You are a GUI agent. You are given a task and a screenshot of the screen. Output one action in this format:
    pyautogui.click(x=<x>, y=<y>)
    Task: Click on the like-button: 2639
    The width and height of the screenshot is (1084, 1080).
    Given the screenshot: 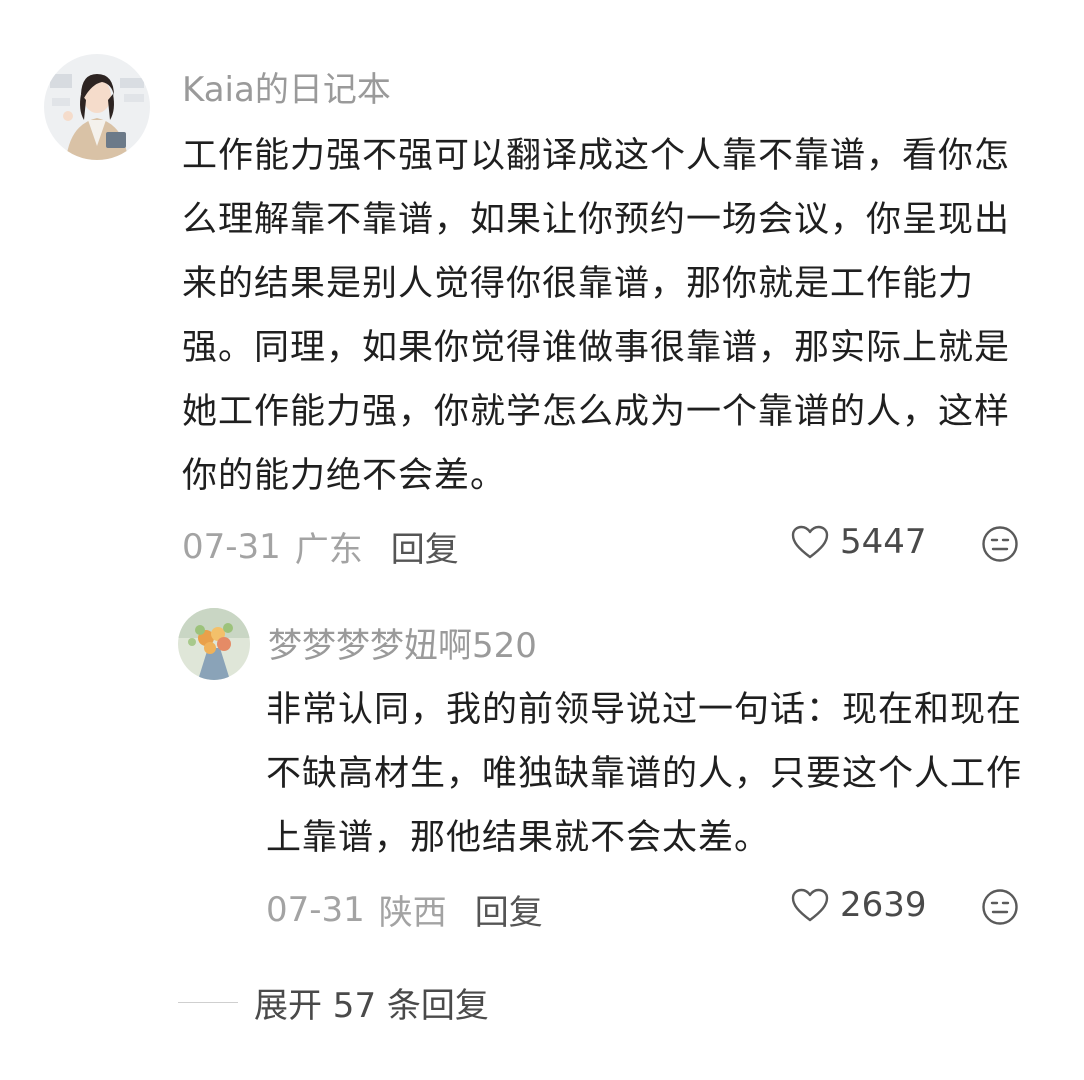 What is the action you would take?
    pyautogui.click(x=858, y=905)
    